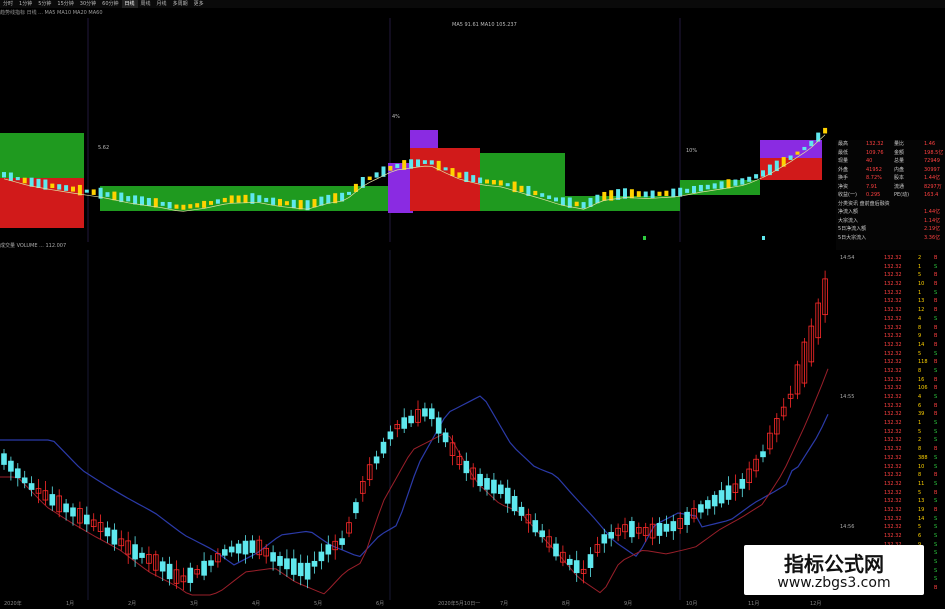 The image size is (945, 609). I want to click on quote-cell-d: 1.14亿, so click(932, 220).